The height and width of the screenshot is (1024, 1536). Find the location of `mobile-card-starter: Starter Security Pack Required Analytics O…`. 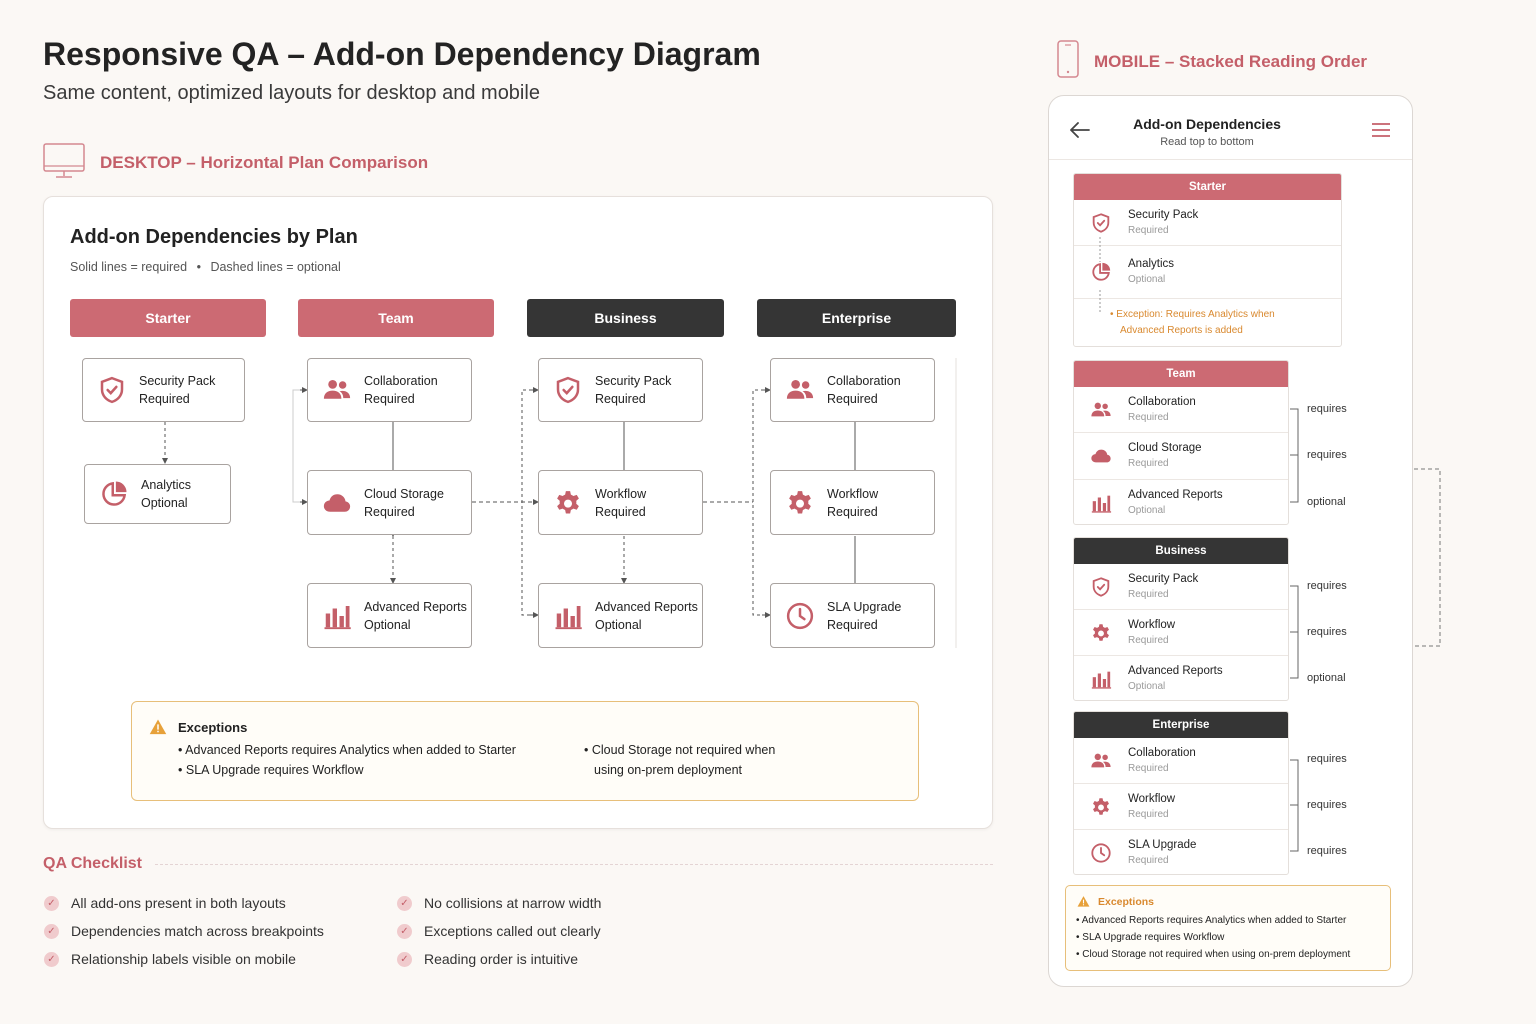

mobile-card-starter: Starter Security Pack Required Analytics O… is located at coordinates (1207, 260).